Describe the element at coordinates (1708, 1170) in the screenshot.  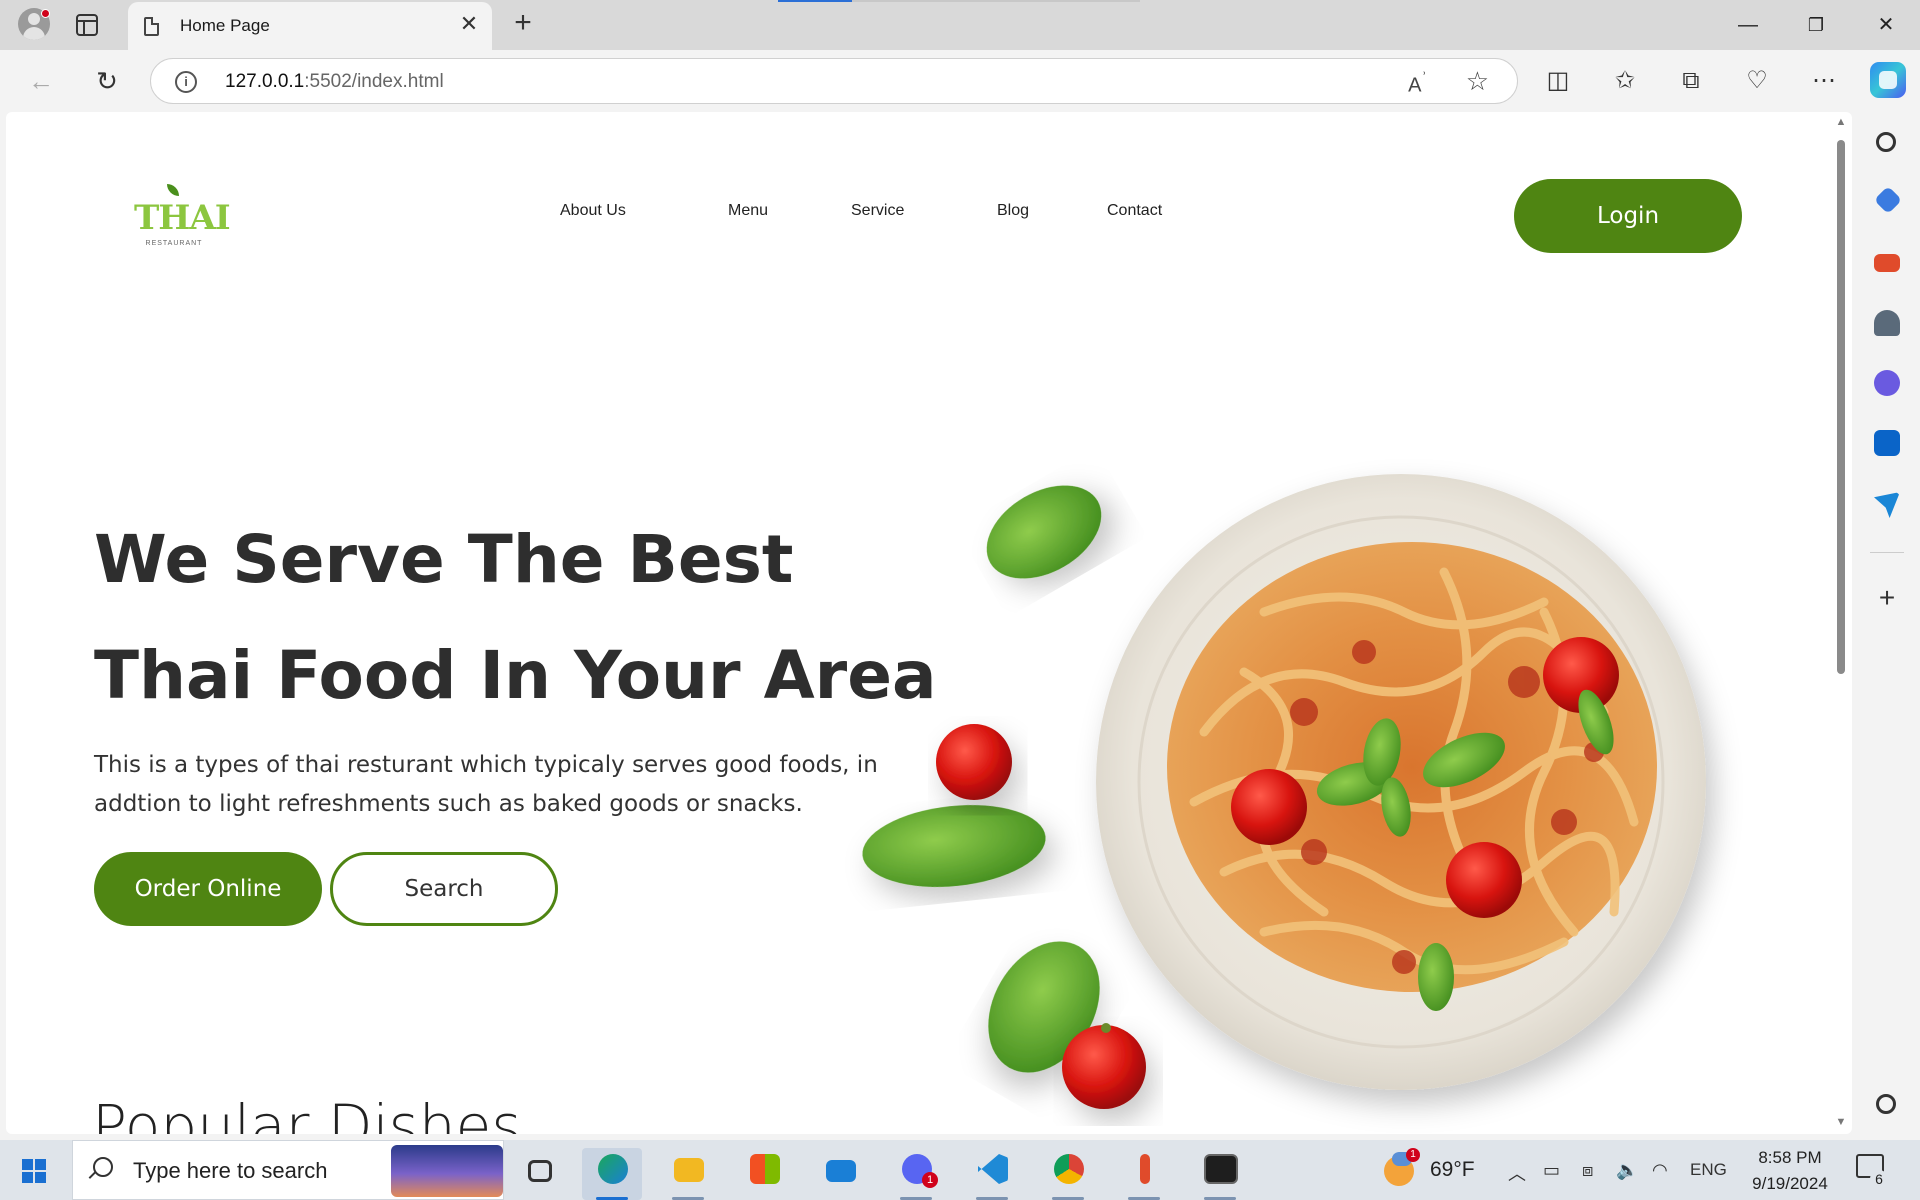
I see `language-indicator: ENG` at that location.